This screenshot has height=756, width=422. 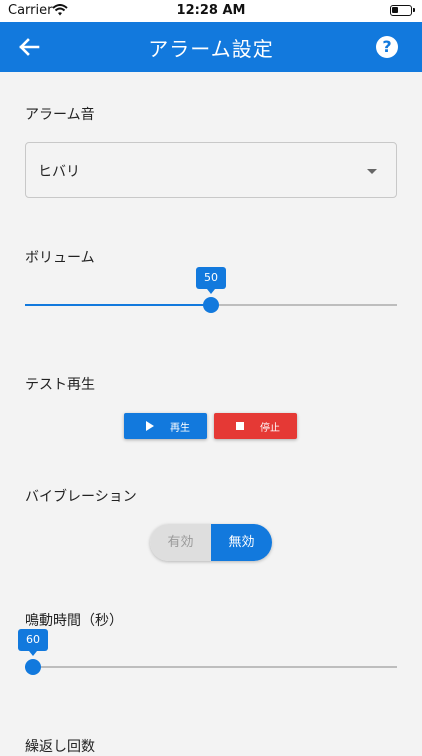 What do you see at coordinates (211, 305) in the screenshot?
I see `volume-slider-thumb` at bounding box center [211, 305].